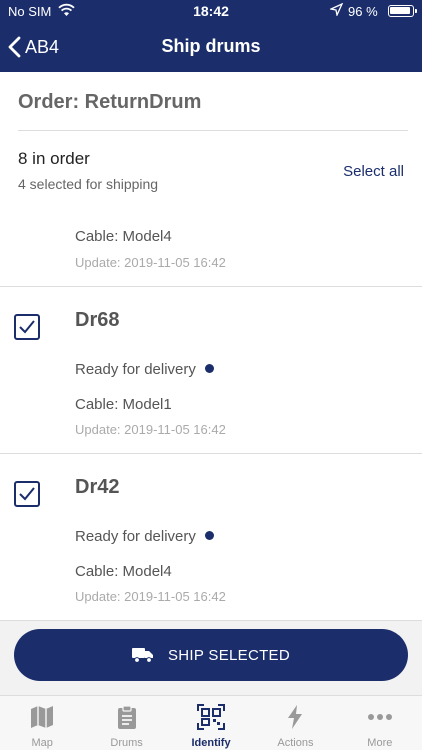 This screenshot has height=750, width=422. I want to click on clipboard-icon, so click(126, 717).